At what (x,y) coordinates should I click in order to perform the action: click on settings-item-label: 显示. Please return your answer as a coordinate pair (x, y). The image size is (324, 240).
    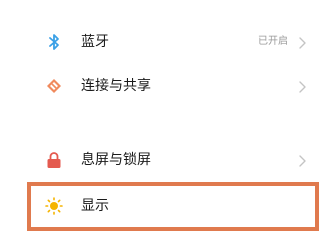
    Looking at the image, I should click on (95, 206).